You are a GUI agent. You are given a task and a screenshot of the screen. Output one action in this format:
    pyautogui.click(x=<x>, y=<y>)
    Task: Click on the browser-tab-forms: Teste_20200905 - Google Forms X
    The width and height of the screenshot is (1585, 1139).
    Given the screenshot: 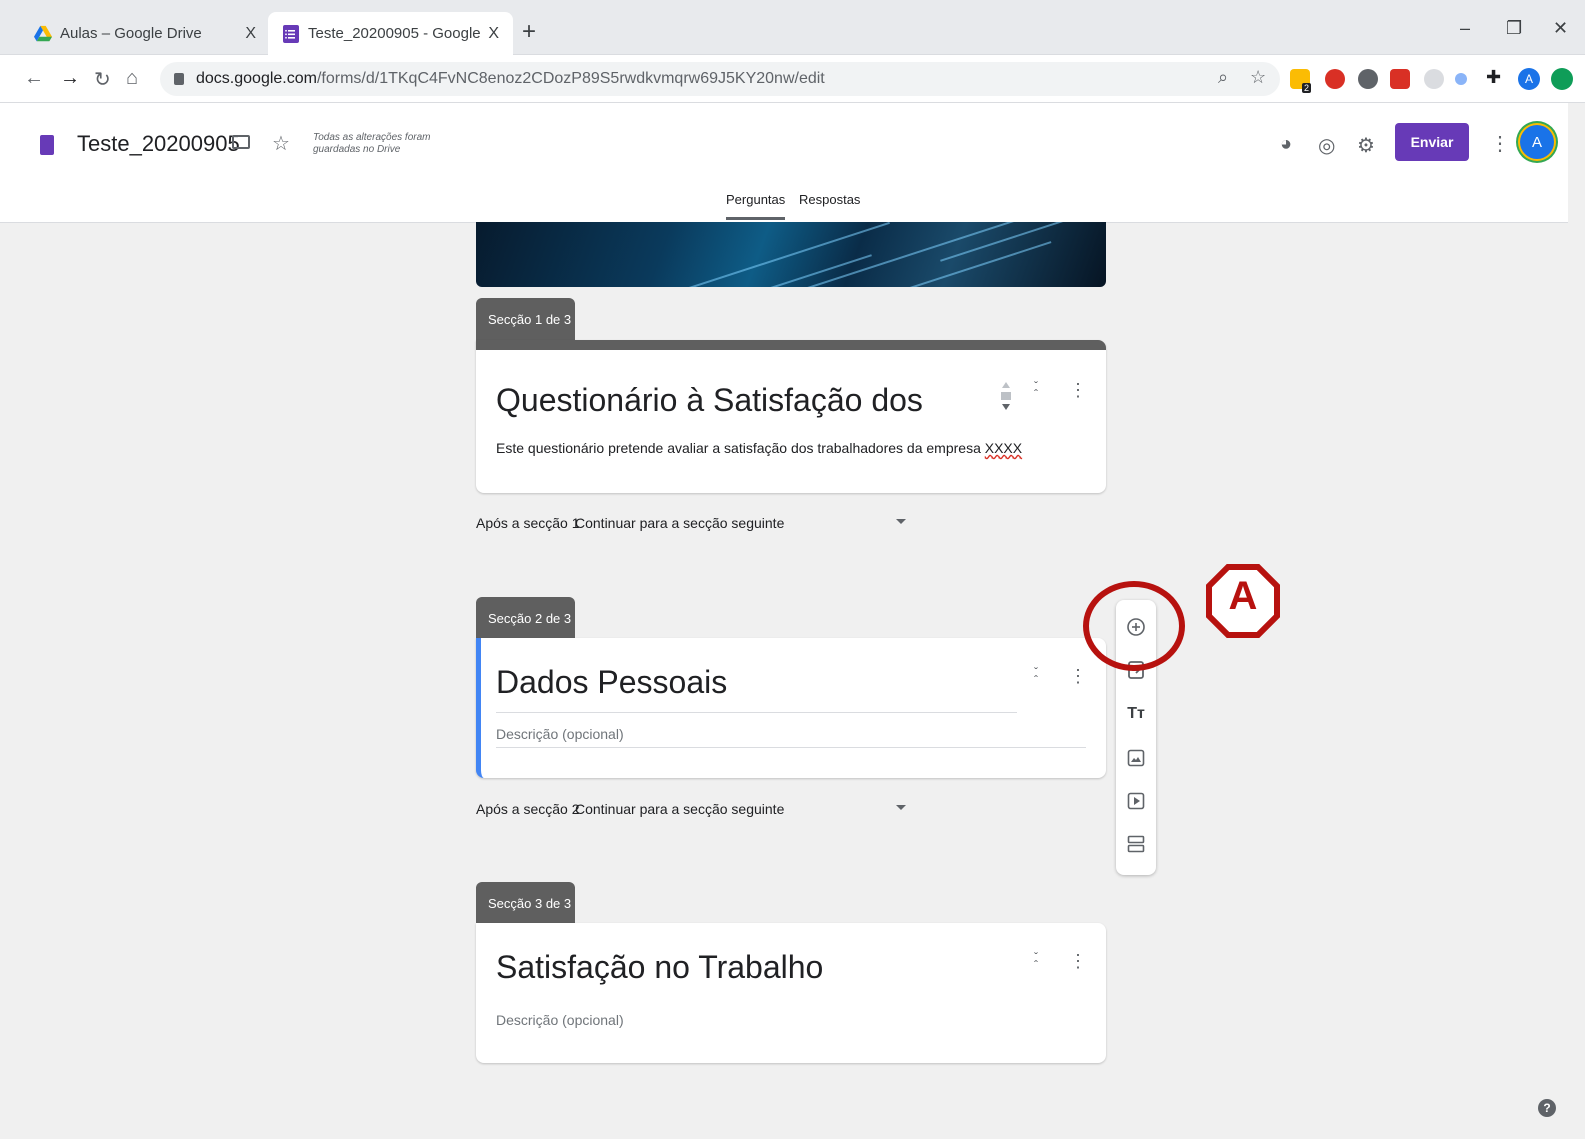 What is the action you would take?
    pyautogui.click(x=390, y=33)
    